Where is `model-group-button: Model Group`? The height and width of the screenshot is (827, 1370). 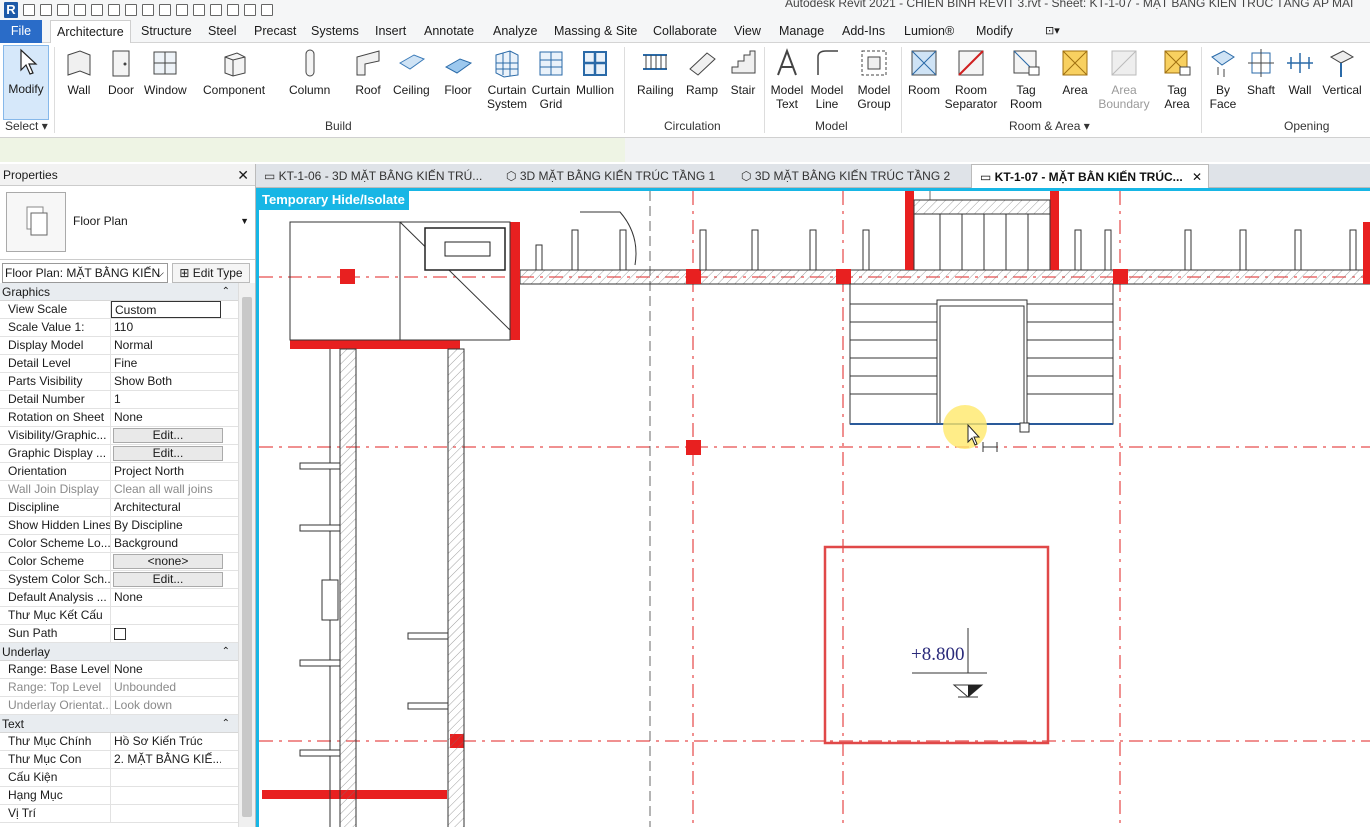 model-group-button: Model Group is located at coordinates (874, 79).